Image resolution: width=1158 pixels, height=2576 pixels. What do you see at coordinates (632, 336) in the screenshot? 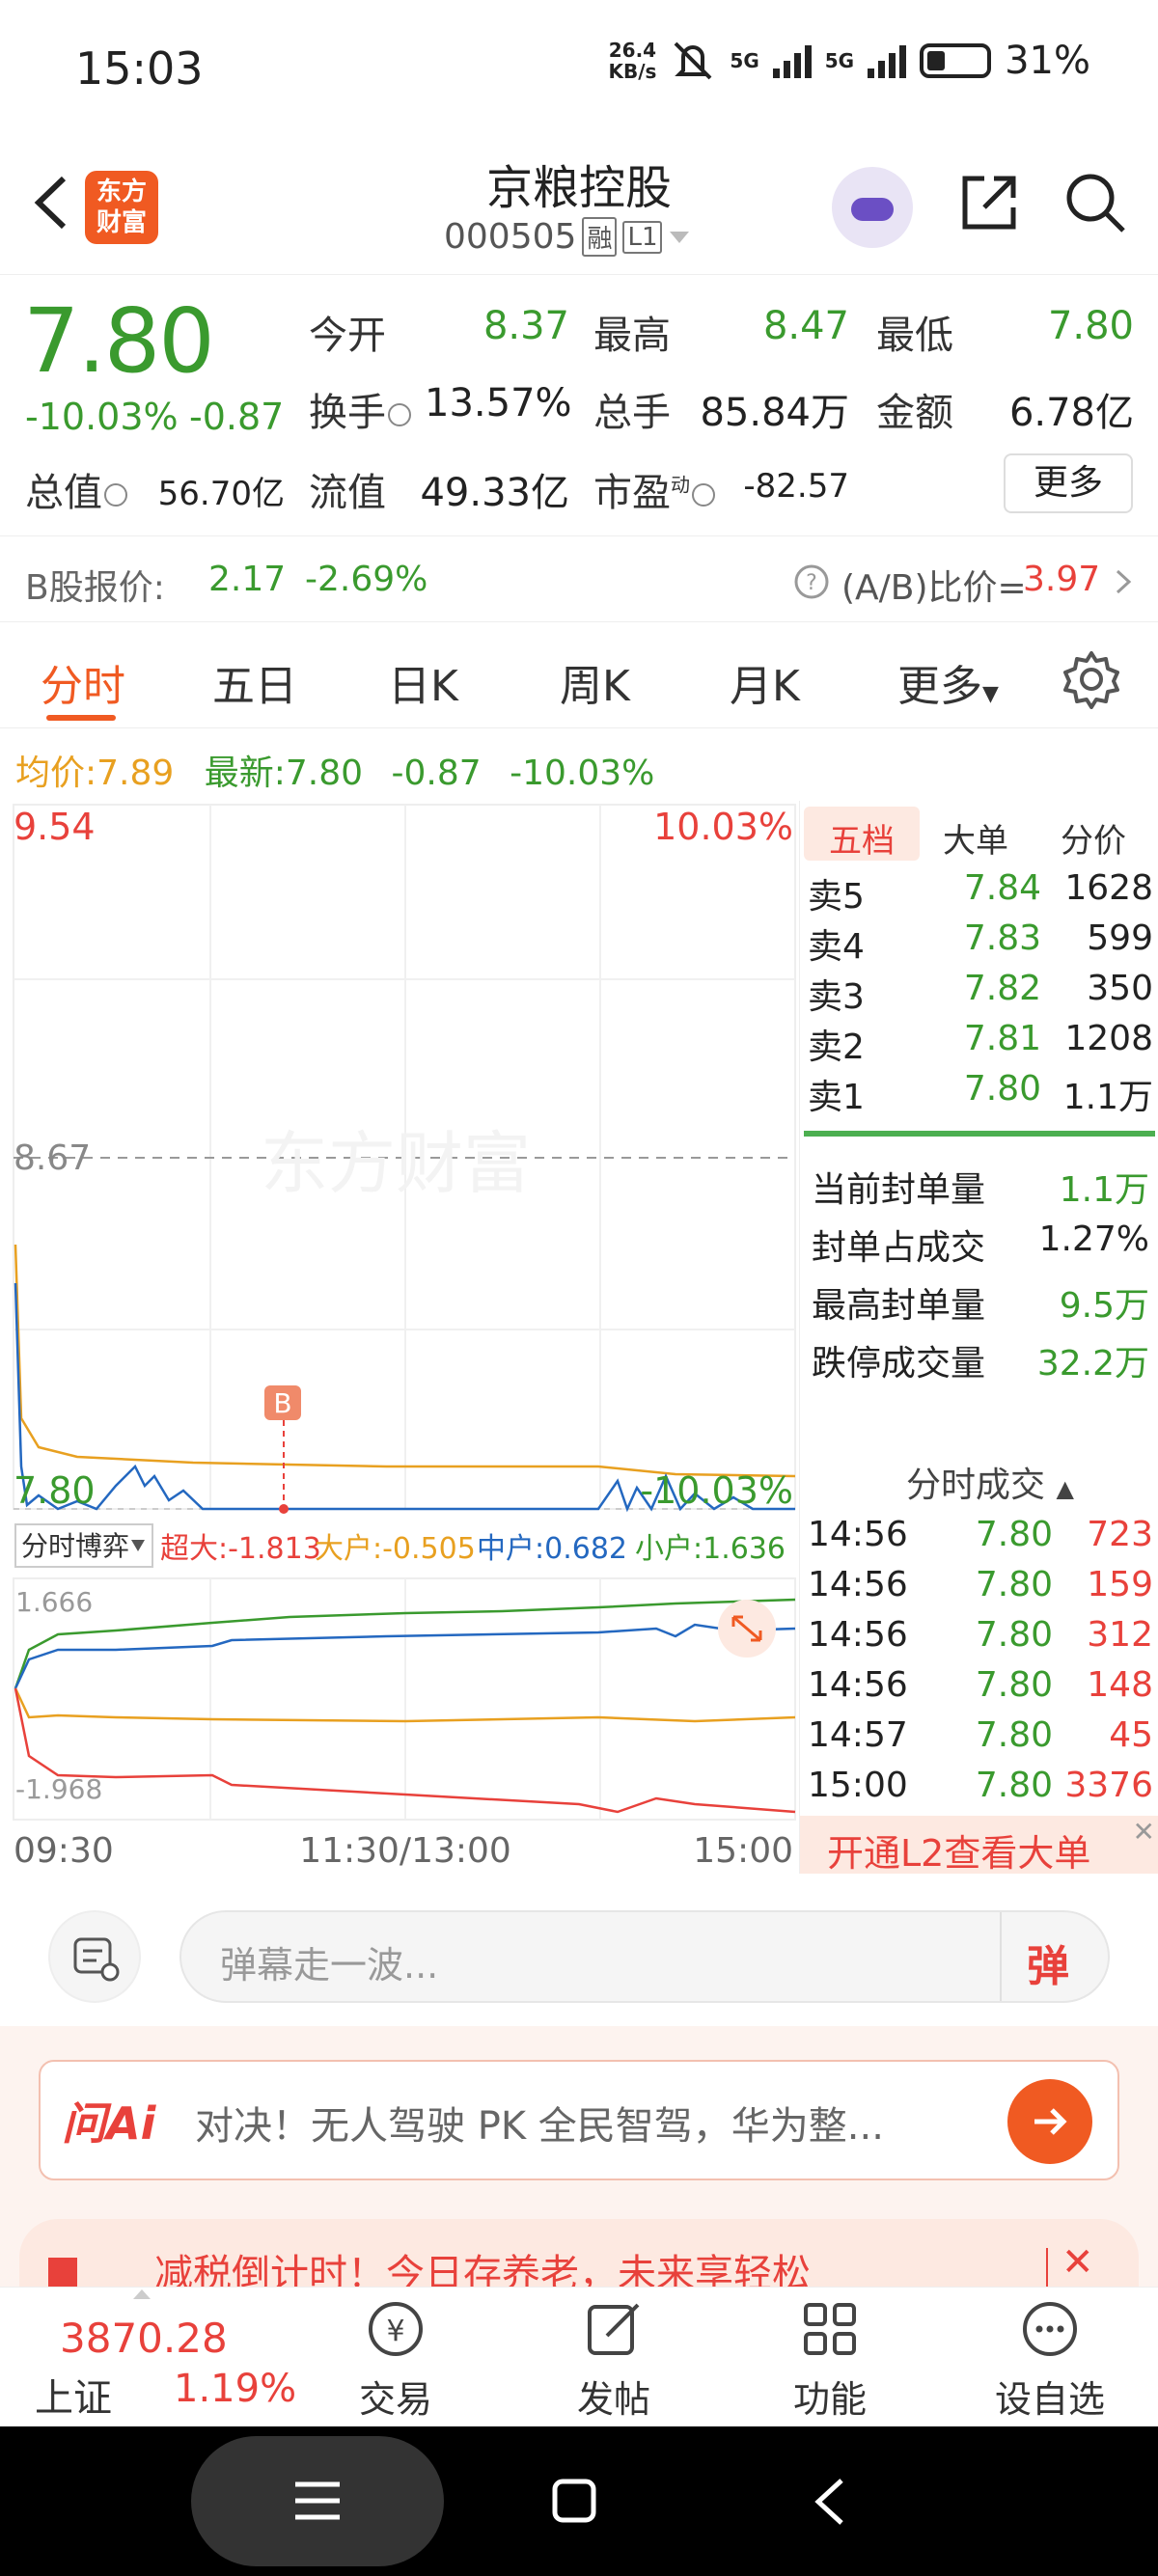
I see `high-label: 最高` at bounding box center [632, 336].